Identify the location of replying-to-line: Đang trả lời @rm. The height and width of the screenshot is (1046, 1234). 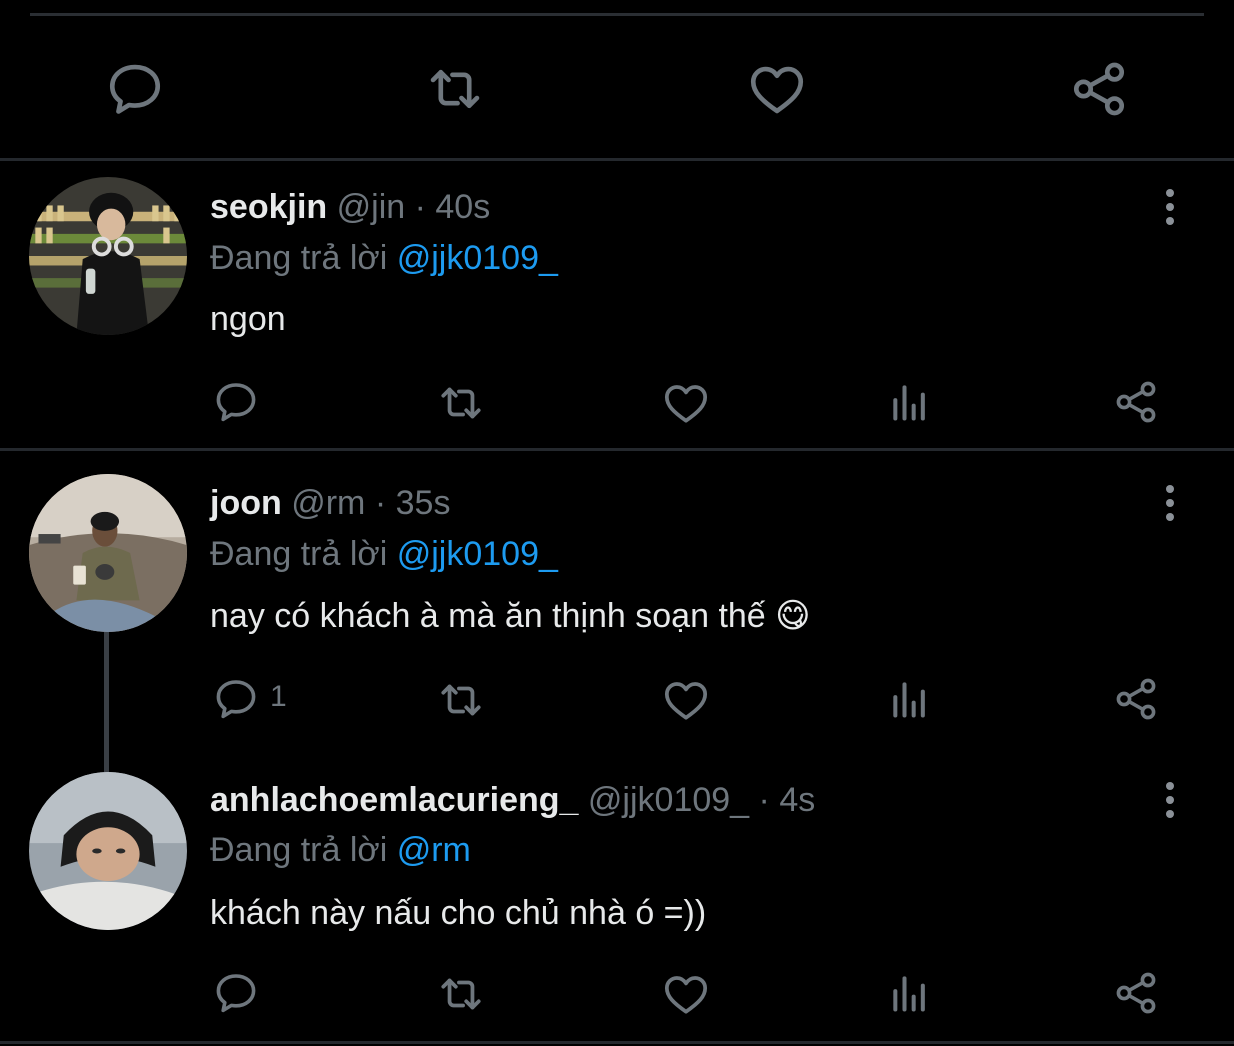
(340, 850).